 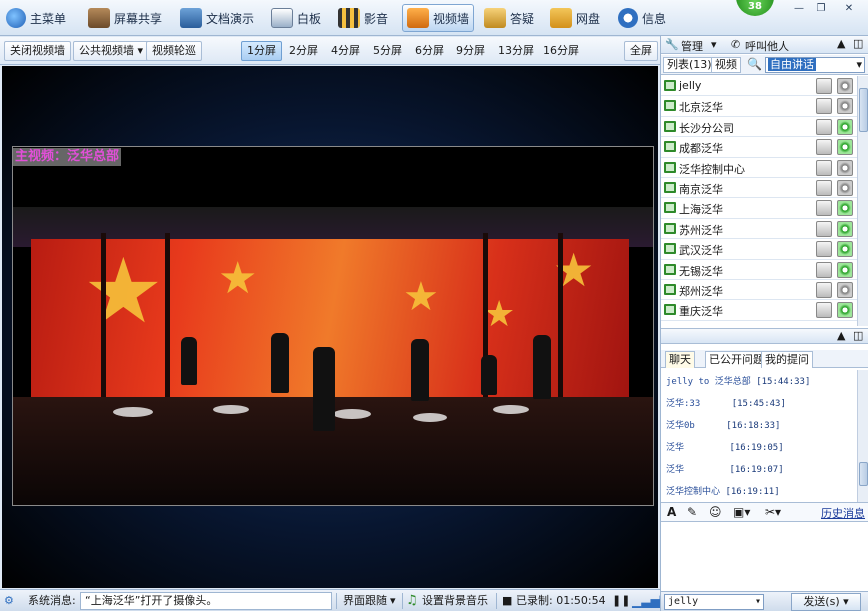 I want to click on menu-item-qa: 答疑, so click(x=509, y=18).